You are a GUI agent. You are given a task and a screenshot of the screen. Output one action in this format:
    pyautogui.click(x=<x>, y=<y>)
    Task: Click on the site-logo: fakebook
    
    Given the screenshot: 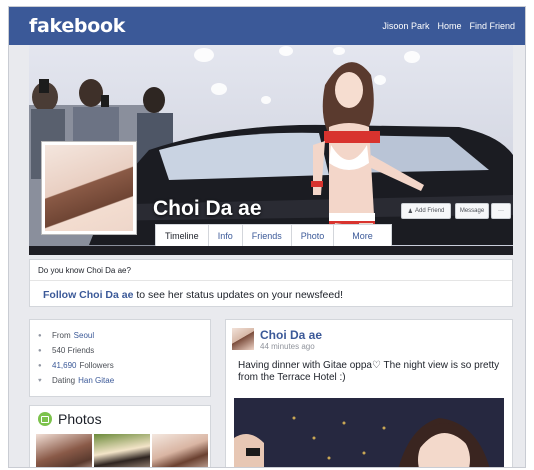 What is the action you would take?
    pyautogui.click(x=77, y=26)
    